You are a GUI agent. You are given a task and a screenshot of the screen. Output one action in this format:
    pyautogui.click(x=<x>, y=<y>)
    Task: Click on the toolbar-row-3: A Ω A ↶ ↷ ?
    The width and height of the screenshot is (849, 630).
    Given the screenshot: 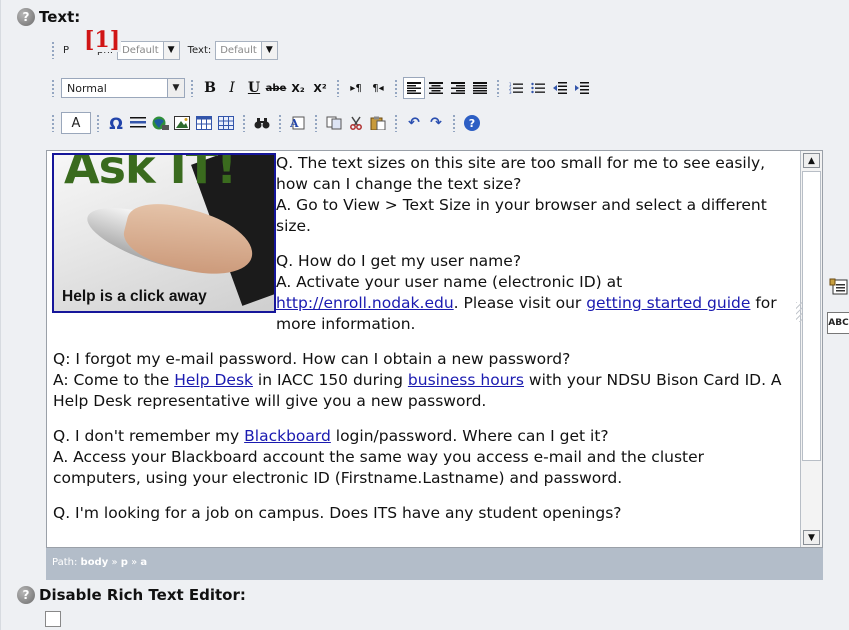 What is the action you would take?
    pyautogui.click(x=267, y=123)
    